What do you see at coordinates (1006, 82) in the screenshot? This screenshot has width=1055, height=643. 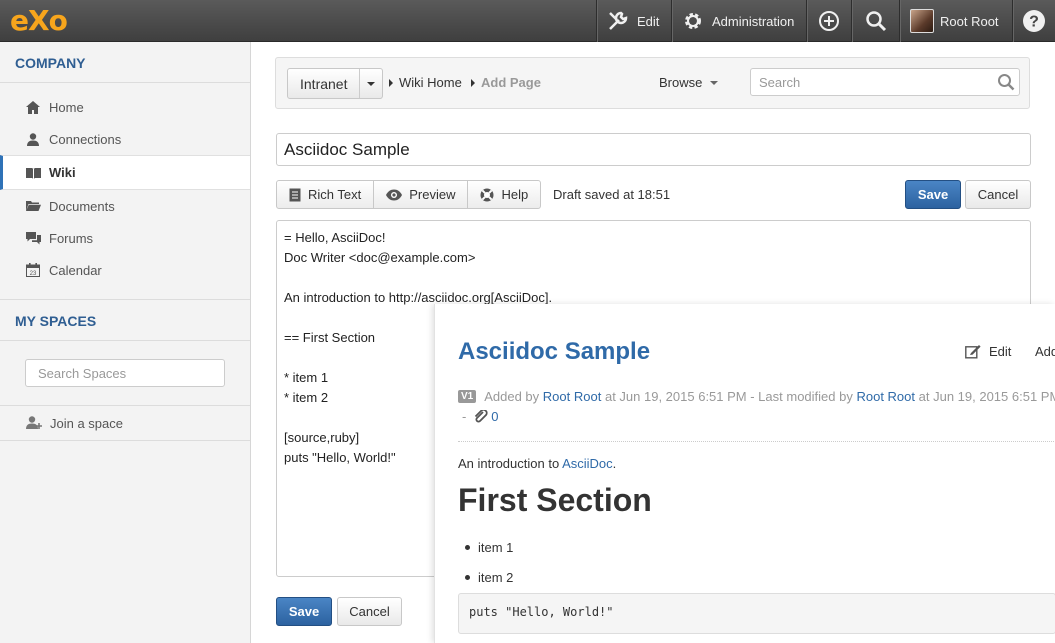 I see `search-icon` at bounding box center [1006, 82].